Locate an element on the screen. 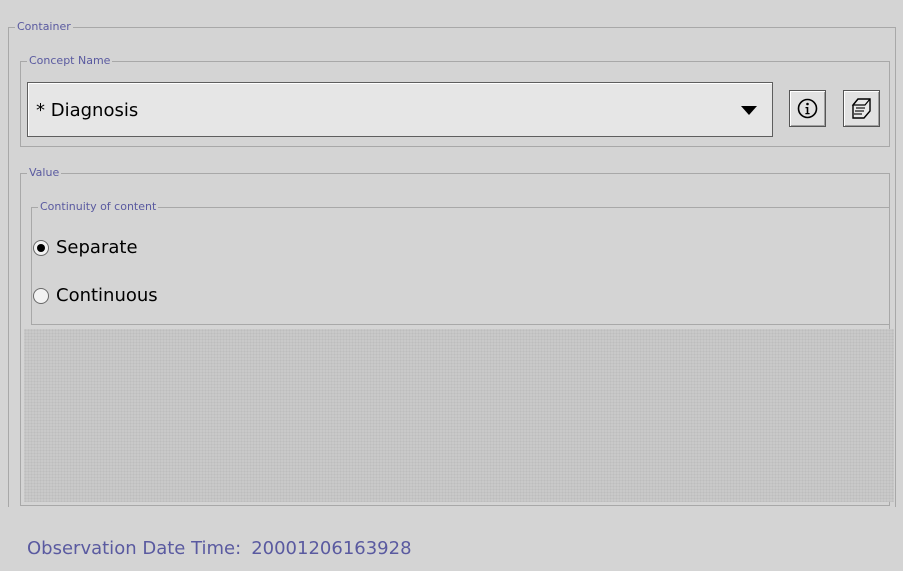 The width and height of the screenshot is (903, 571). continuity-legend: Continuity of content is located at coordinates (98, 207).